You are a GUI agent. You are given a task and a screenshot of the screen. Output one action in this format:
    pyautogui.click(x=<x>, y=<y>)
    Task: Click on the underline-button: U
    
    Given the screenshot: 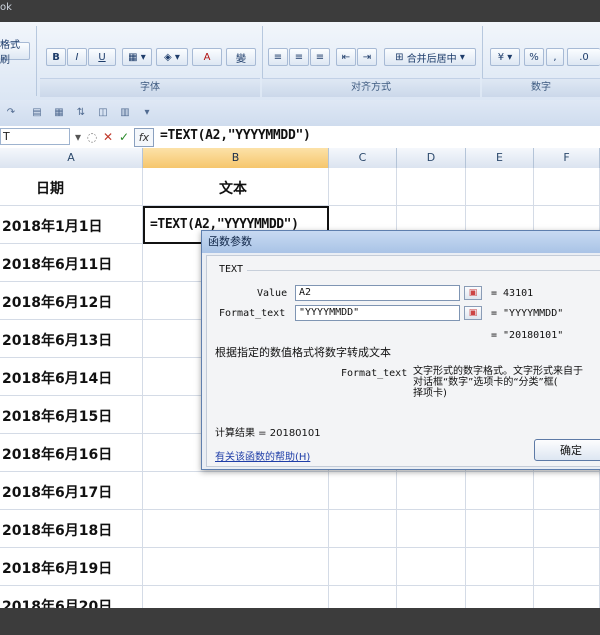 What is the action you would take?
    pyautogui.click(x=102, y=57)
    